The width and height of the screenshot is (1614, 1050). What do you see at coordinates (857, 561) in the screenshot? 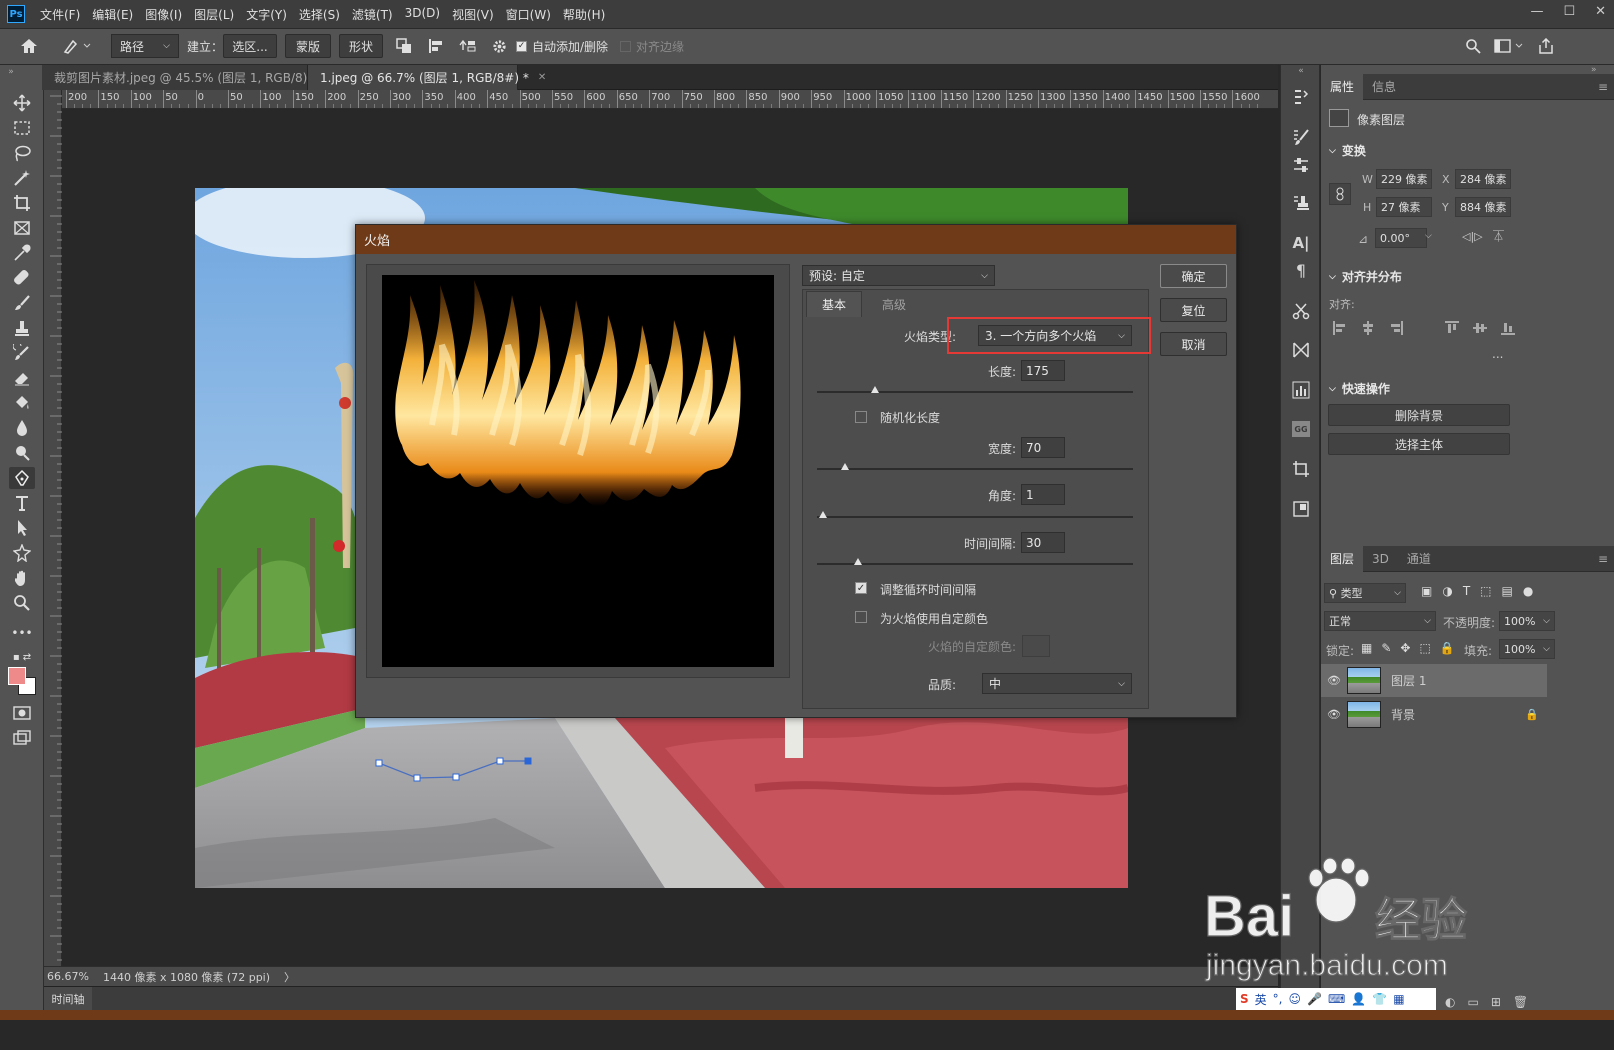
I see `interval-slider-thumb` at bounding box center [857, 561].